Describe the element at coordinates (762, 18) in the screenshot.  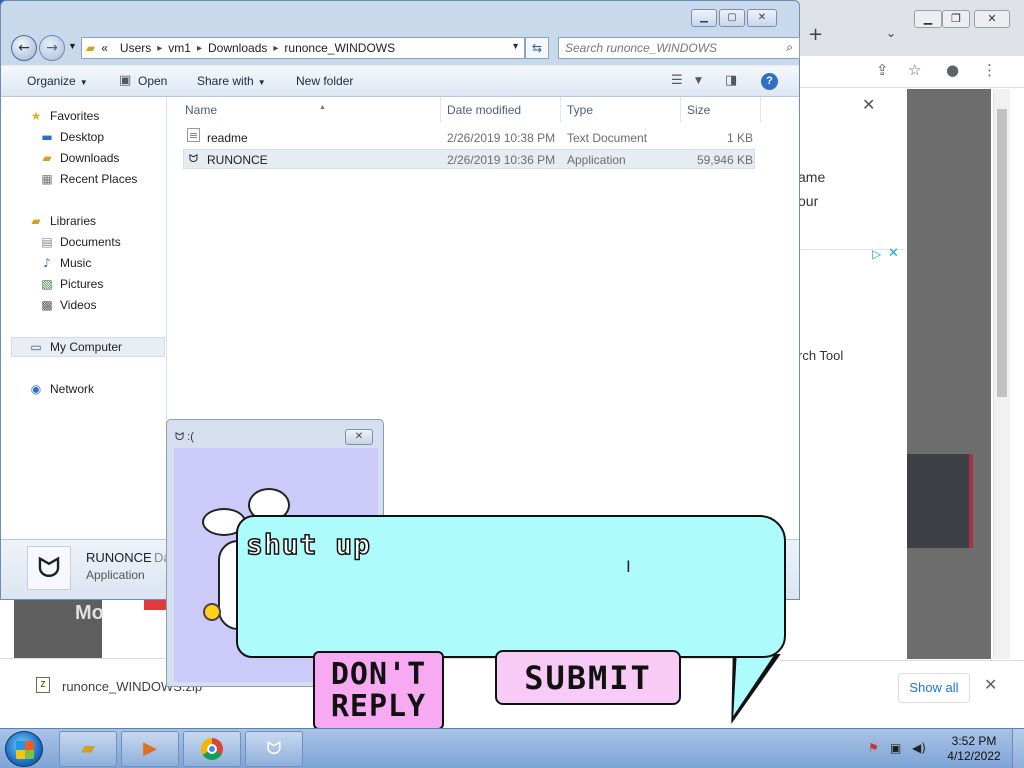
I see `close-button: ✕` at that location.